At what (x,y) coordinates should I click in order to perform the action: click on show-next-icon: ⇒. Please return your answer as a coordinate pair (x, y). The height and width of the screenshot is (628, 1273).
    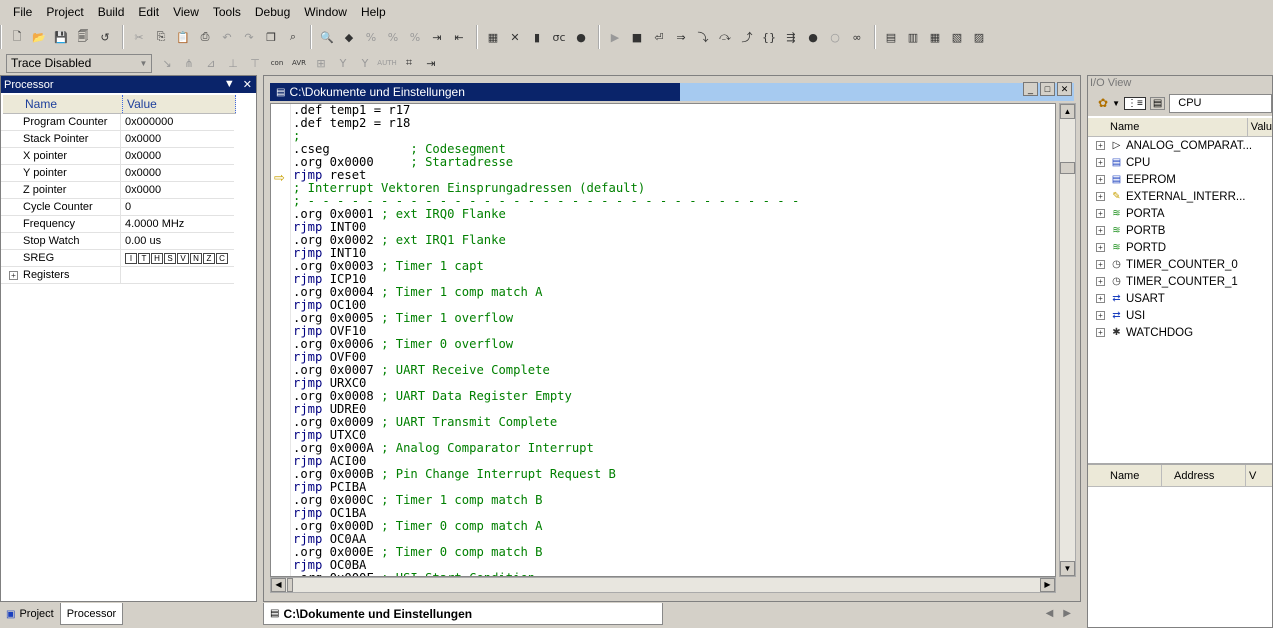
    Looking at the image, I should click on (681, 37).